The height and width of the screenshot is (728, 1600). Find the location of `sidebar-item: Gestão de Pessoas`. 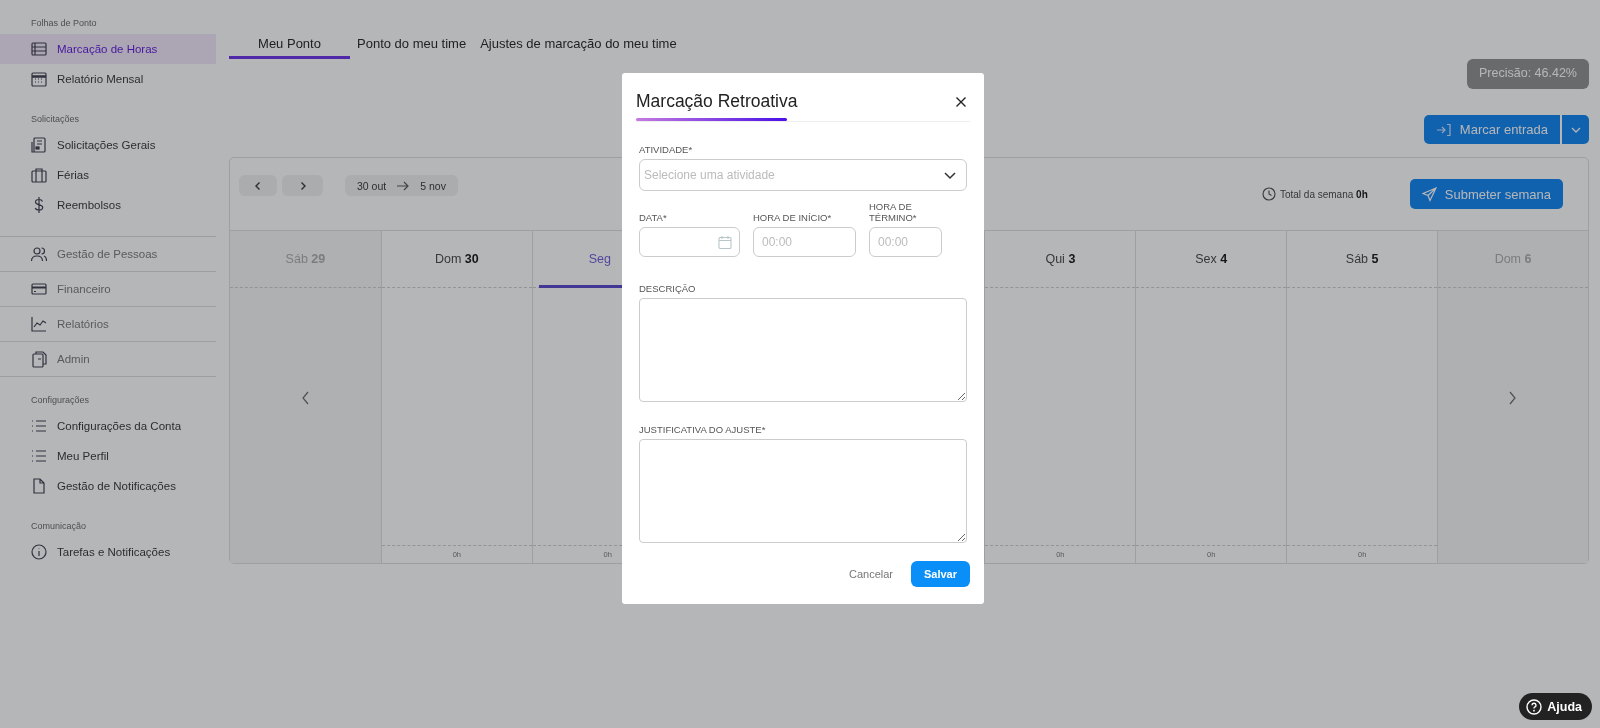

sidebar-item: Gestão de Pessoas is located at coordinates (108, 253).